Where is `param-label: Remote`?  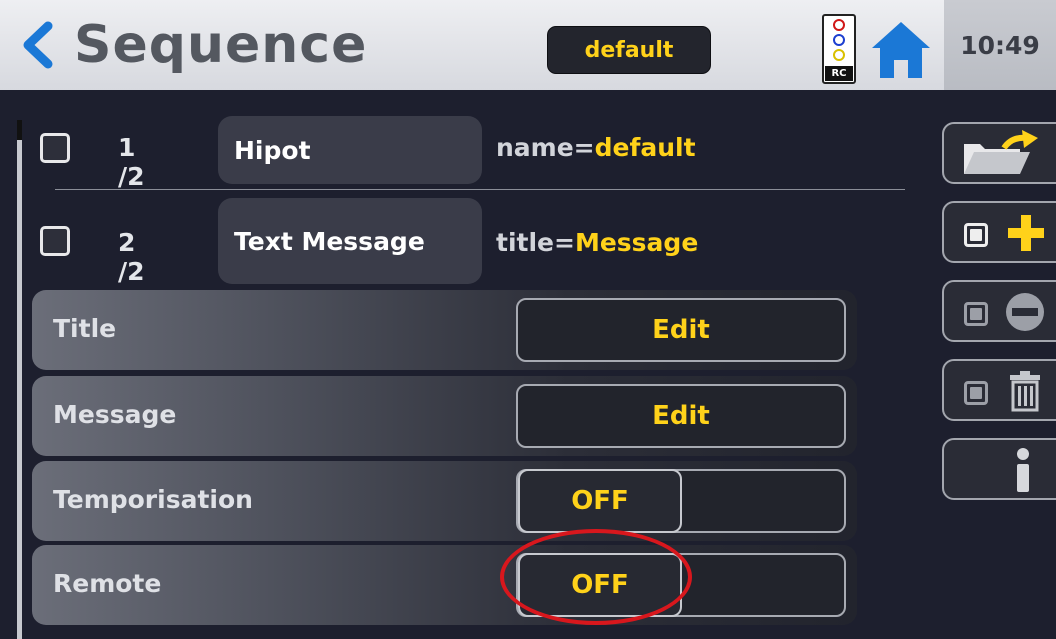 param-label: Remote is located at coordinates (107, 583).